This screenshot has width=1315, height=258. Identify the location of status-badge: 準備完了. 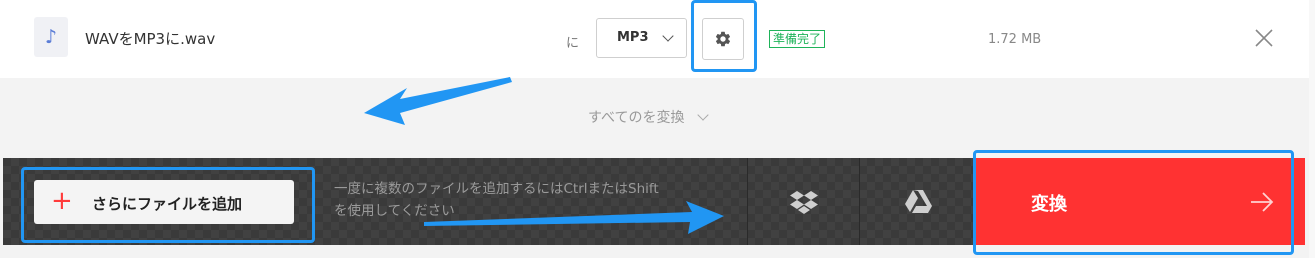
(797, 39).